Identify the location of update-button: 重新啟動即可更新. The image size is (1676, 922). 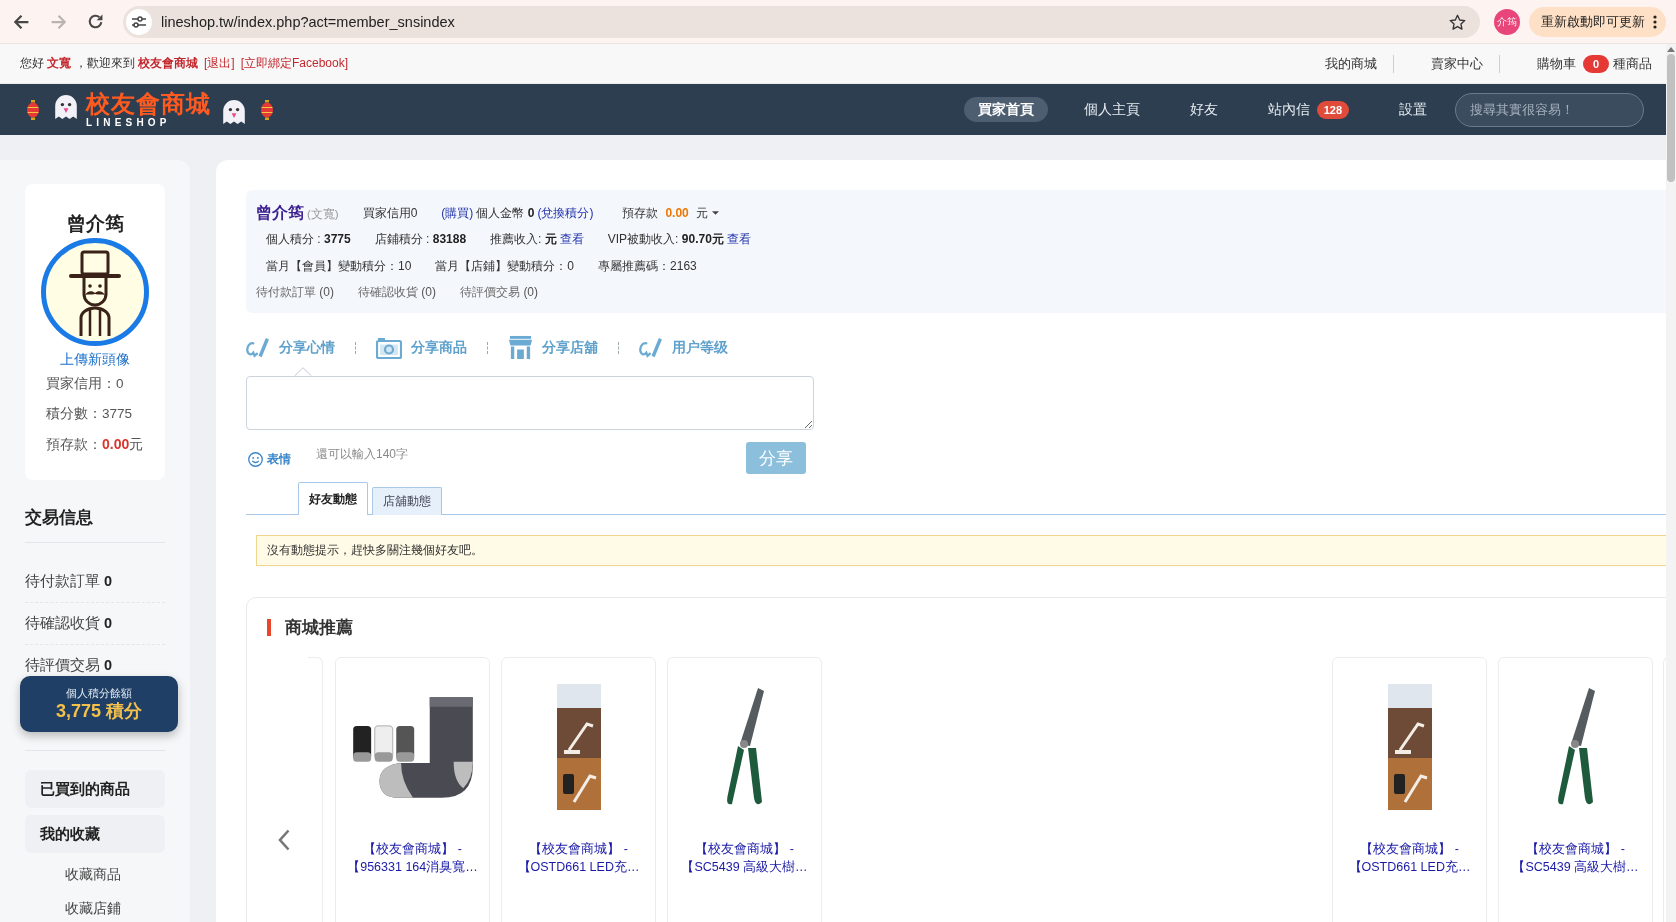
(1597, 21).